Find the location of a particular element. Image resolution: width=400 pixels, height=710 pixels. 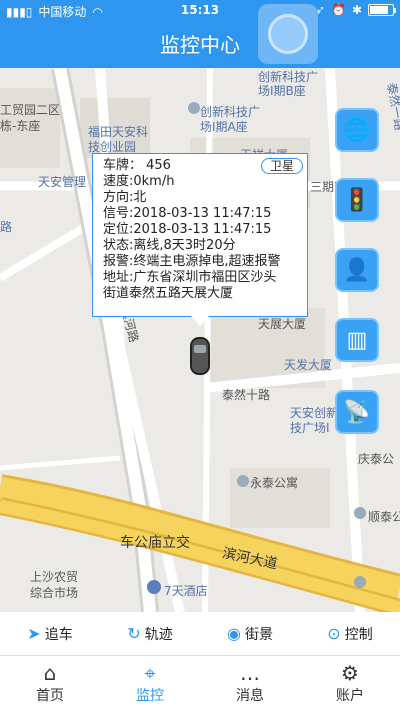

map-label: 场I期B座 is located at coordinates (282, 91).